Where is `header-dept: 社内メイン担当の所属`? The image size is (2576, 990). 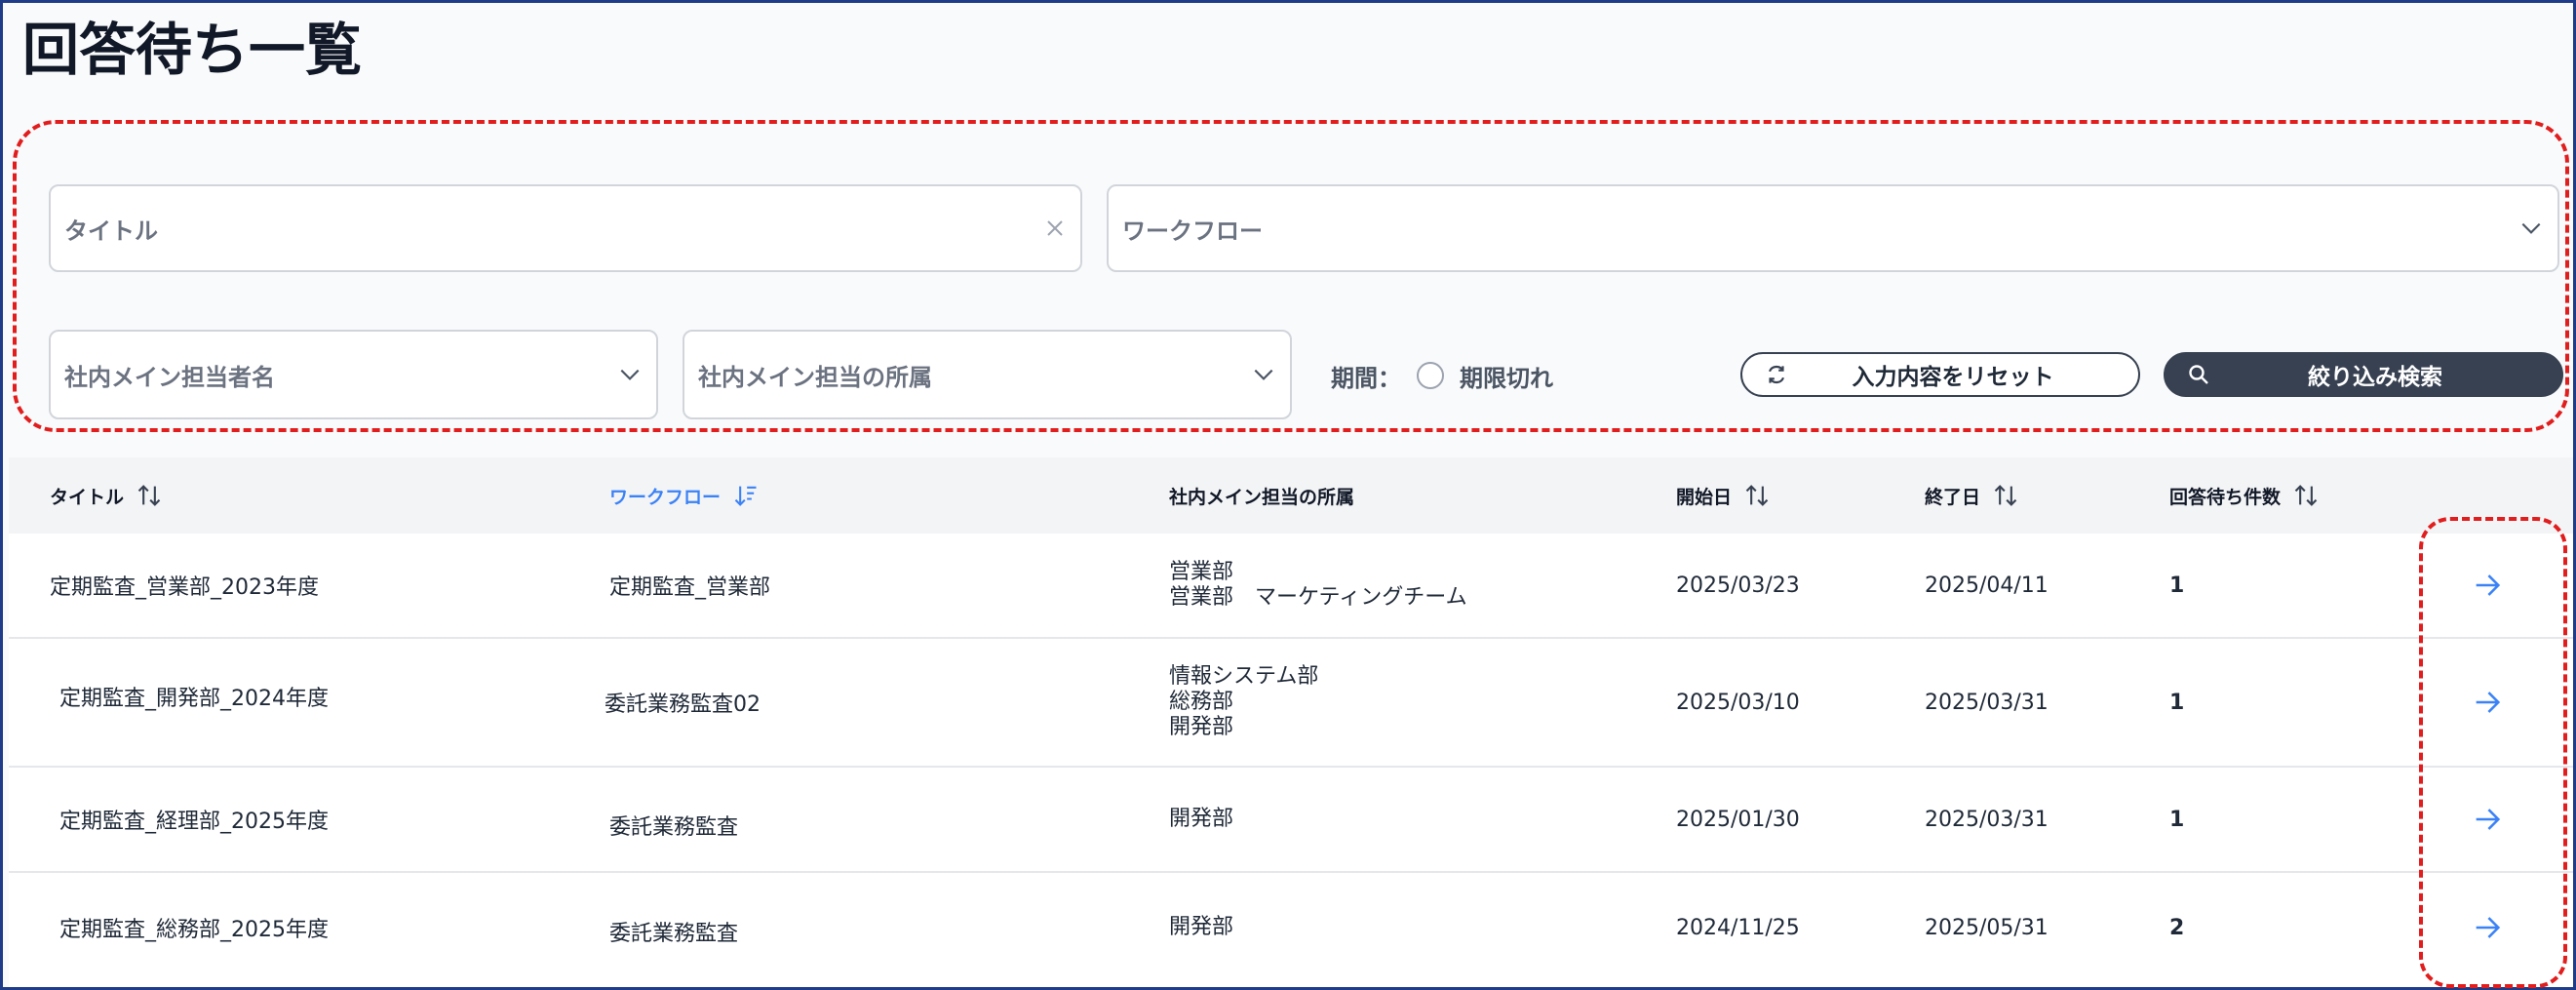
header-dept: 社内メイン担当の所属 is located at coordinates (1261, 495).